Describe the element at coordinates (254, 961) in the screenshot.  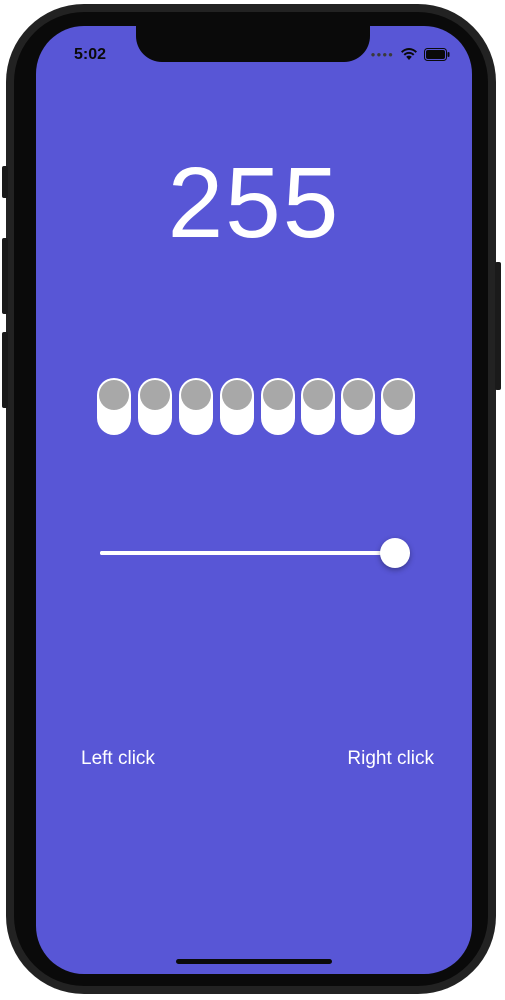
I see `home-indicator` at that location.